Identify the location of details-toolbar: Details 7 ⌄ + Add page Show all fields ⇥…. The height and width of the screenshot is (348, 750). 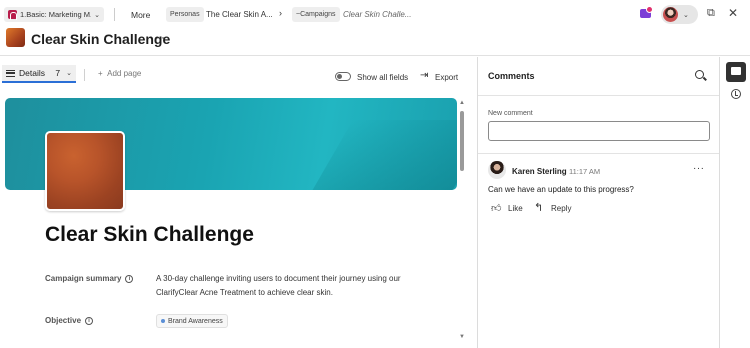
(238, 75).